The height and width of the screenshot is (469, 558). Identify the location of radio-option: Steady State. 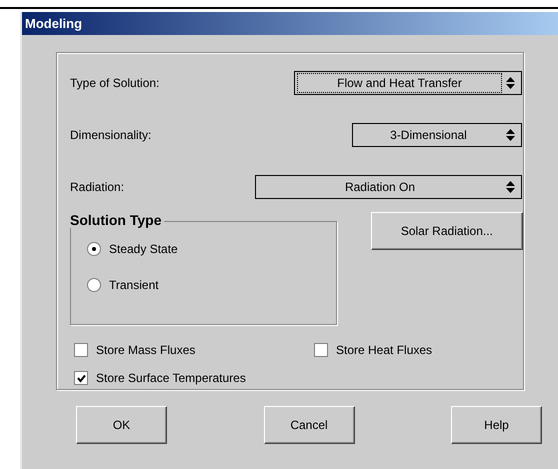
(211, 249).